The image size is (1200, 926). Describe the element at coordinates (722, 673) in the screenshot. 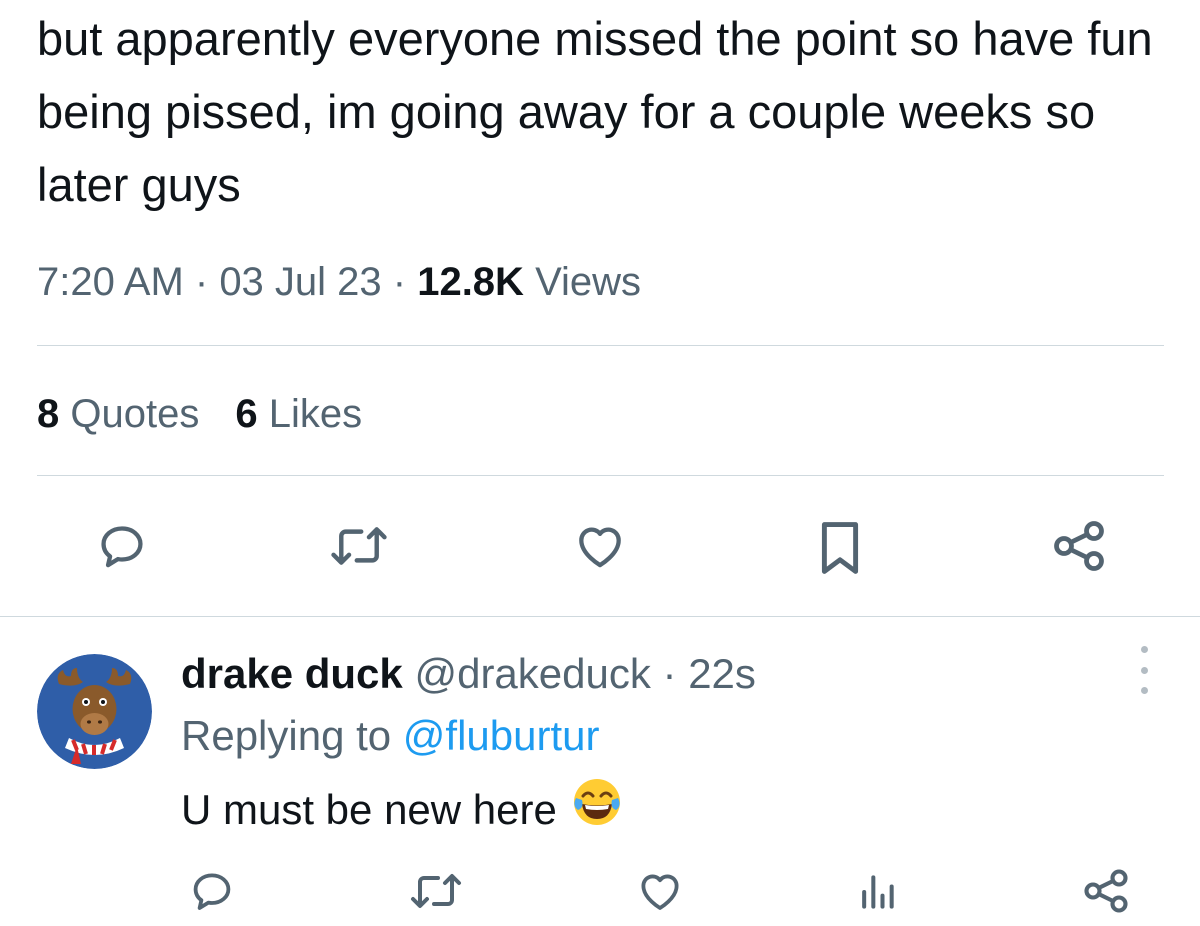

I see `reply-age: 22s` at that location.